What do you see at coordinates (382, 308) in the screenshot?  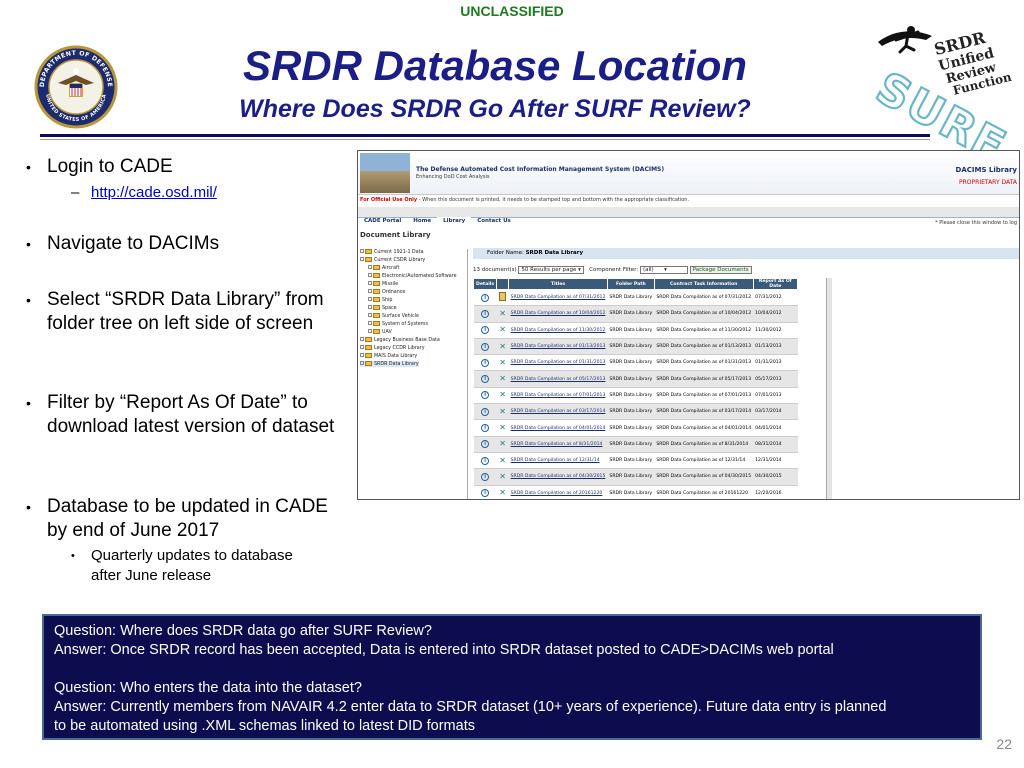 I see `tree-item: Space` at bounding box center [382, 308].